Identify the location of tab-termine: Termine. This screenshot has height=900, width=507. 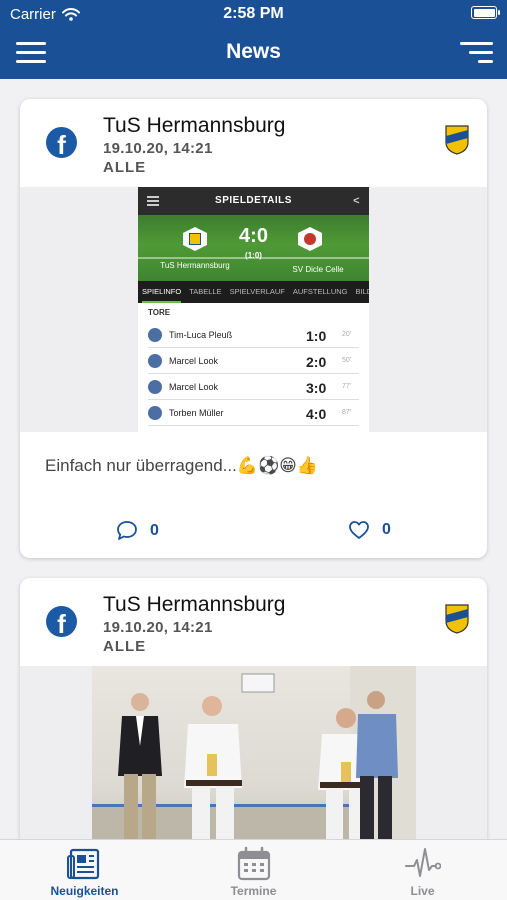
(253, 870).